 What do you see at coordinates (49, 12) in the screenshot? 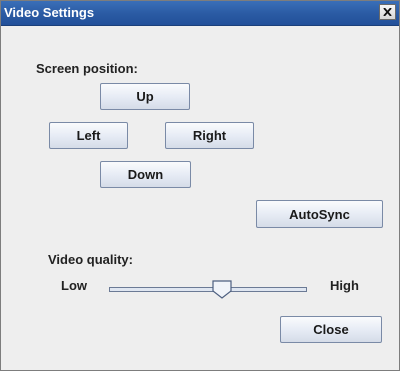
I see `window-title: Video Settings` at bounding box center [49, 12].